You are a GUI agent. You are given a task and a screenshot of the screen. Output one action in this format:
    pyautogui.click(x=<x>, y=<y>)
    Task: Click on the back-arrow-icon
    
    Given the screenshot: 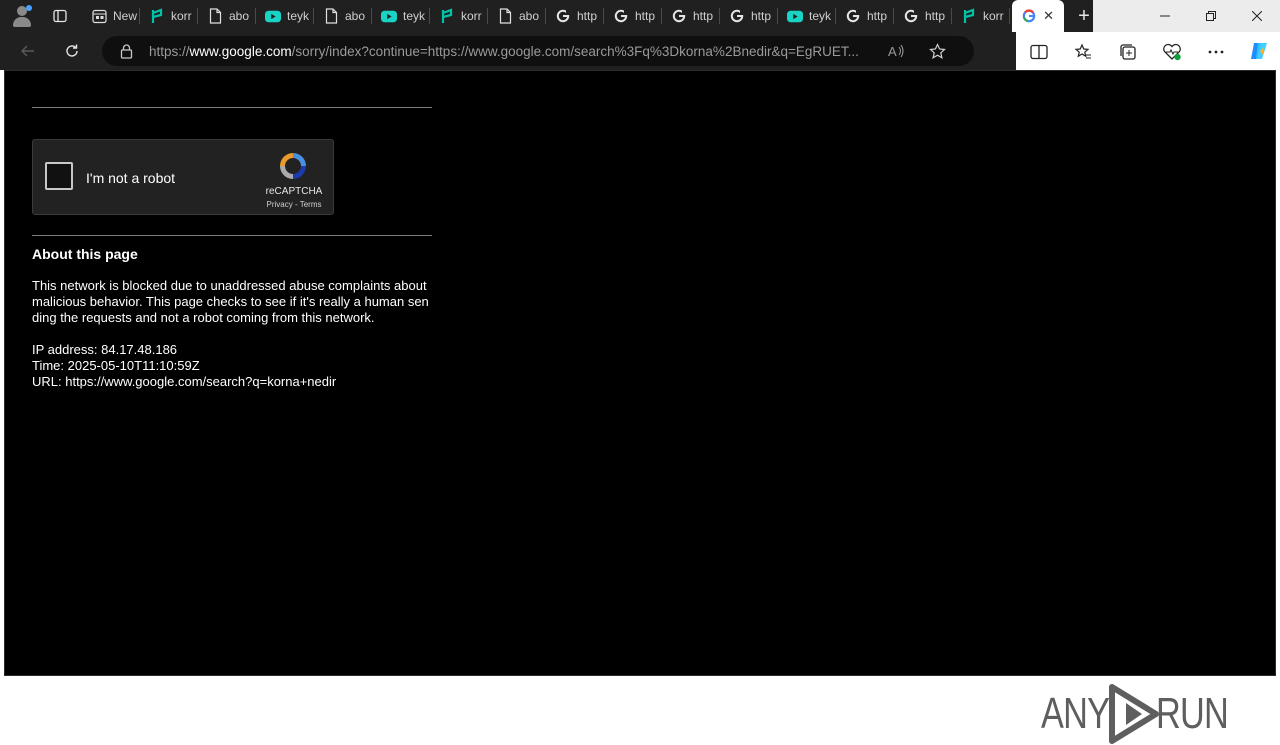 What is the action you would take?
    pyautogui.click(x=27, y=51)
    